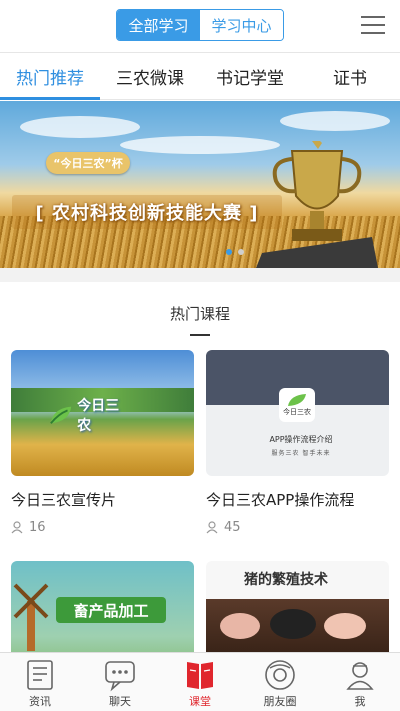 The width and height of the screenshot is (400, 711). I want to click on thumb-title-text: 猪的繁殖技术, so click(286, 580).